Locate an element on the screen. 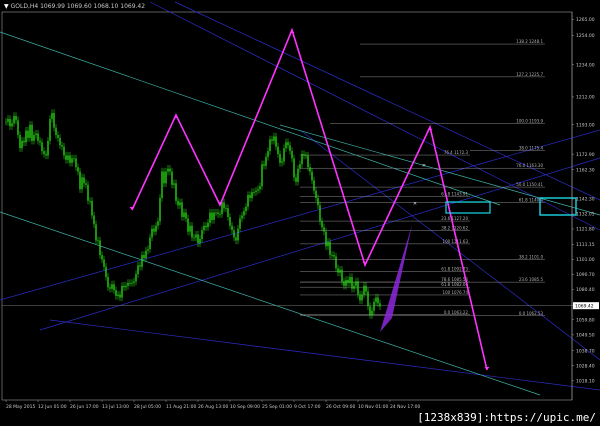 Image resolution: width=600 pixels, height=426 pixels. fib-level-label: 100 1111.63 is located at coordinates (456, 241).